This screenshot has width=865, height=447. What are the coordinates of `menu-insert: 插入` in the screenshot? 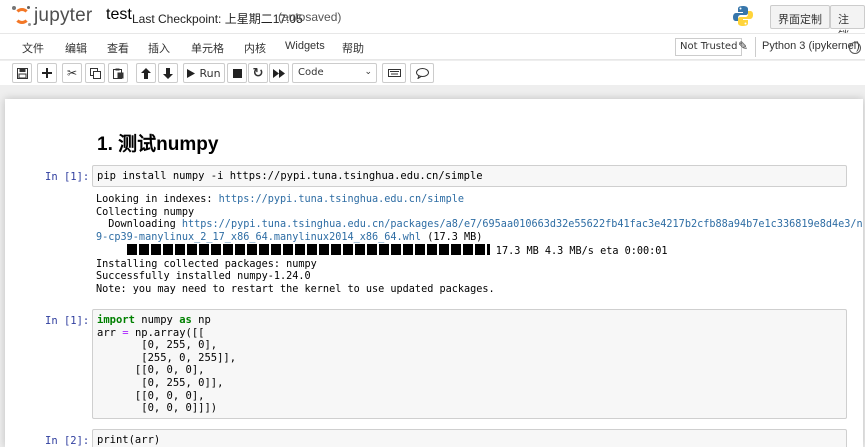 It's located at (159, 48).